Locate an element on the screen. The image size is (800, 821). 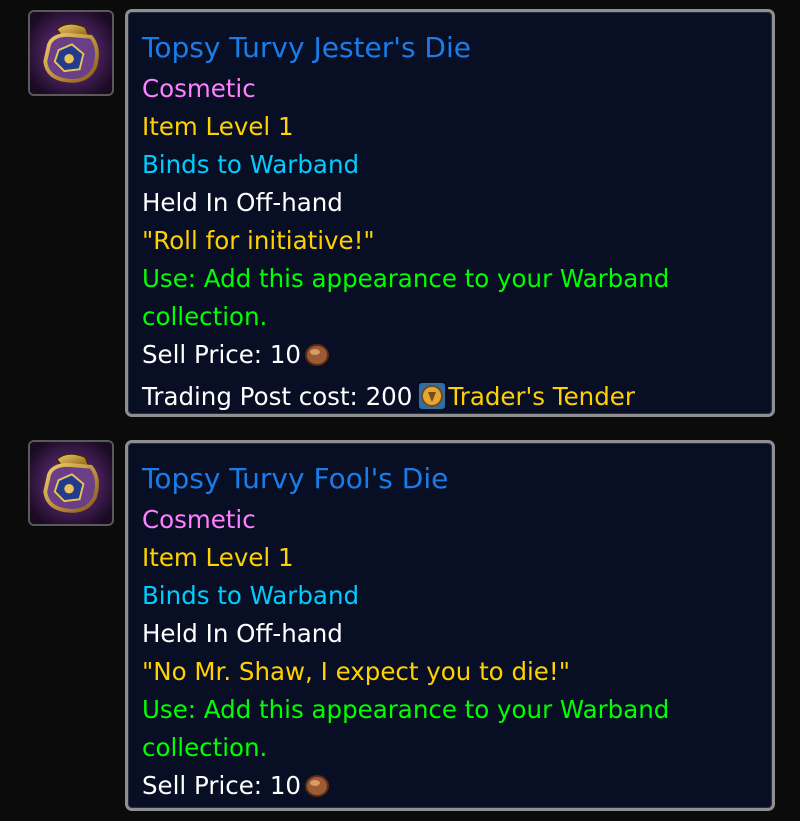
traders-tender-icon is located at coordinates (432, 401).